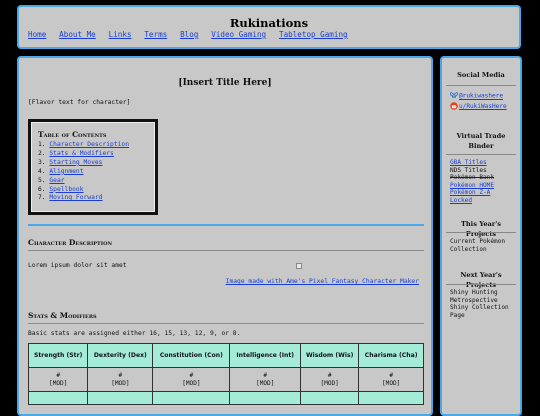  I want to click on trade-item-gba: GBA Titles, so click(472, 163).